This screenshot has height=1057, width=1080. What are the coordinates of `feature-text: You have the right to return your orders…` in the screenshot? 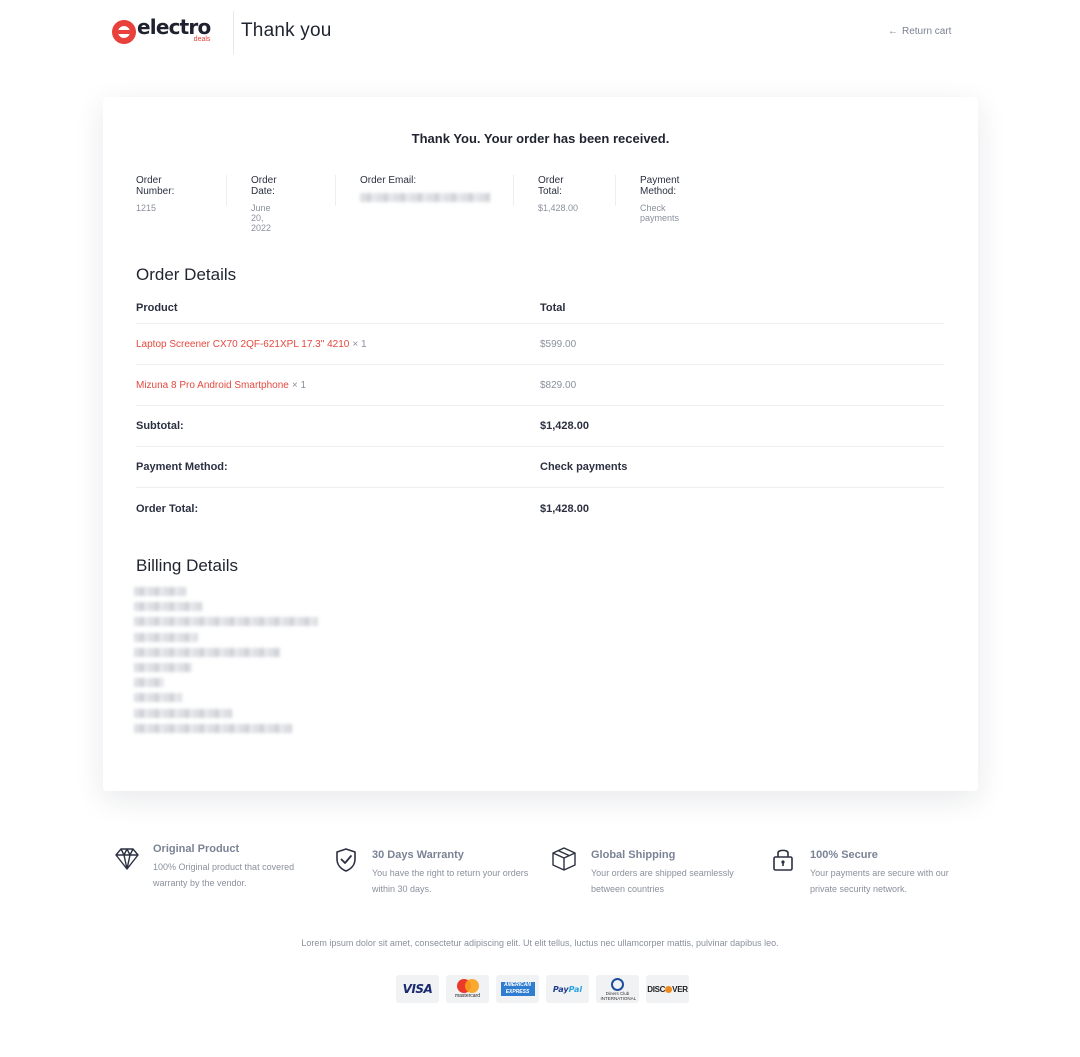 It's located at (450, 881).